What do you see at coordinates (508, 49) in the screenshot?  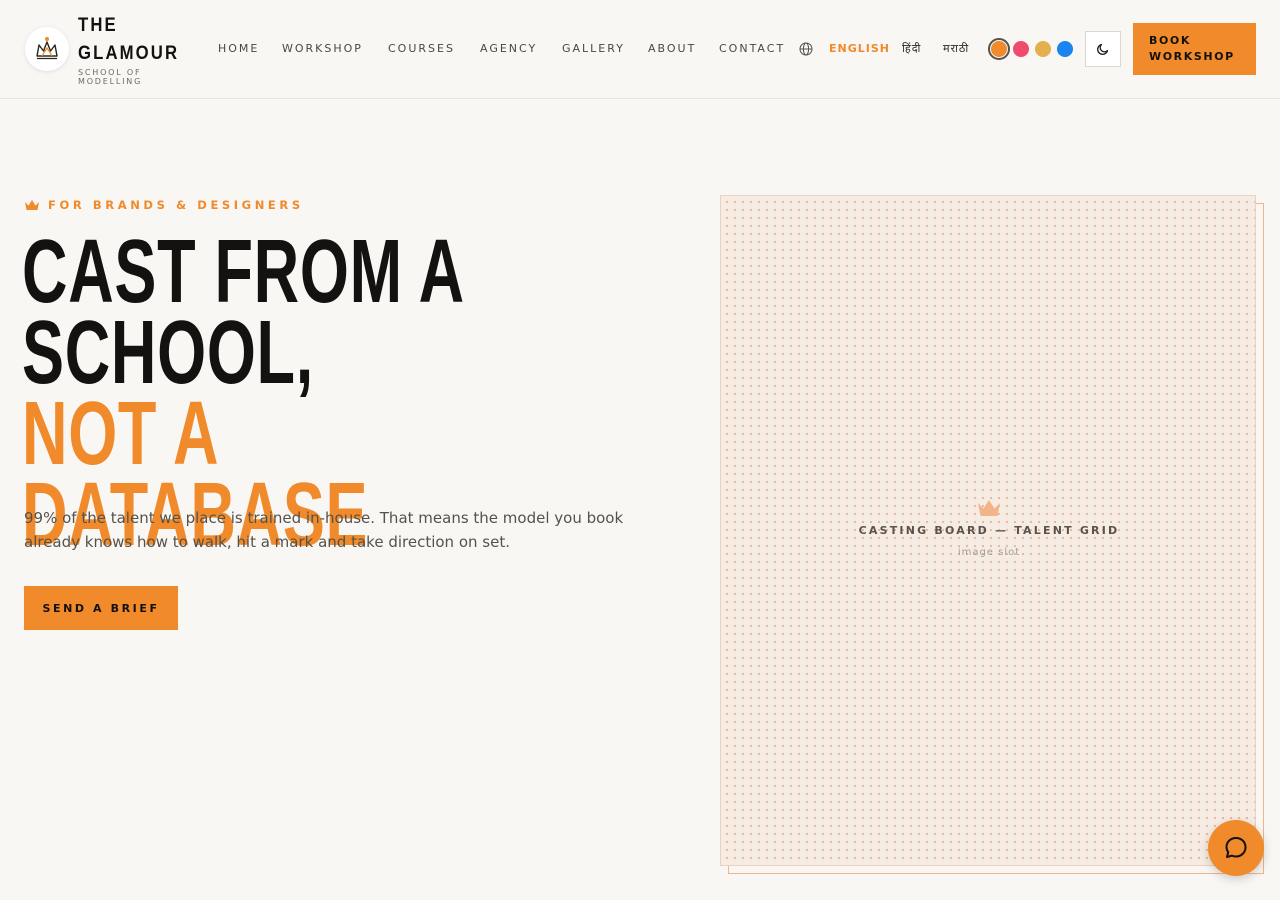 I see `nav-item-agency: AGENCY` at bounding box center [508, 49].